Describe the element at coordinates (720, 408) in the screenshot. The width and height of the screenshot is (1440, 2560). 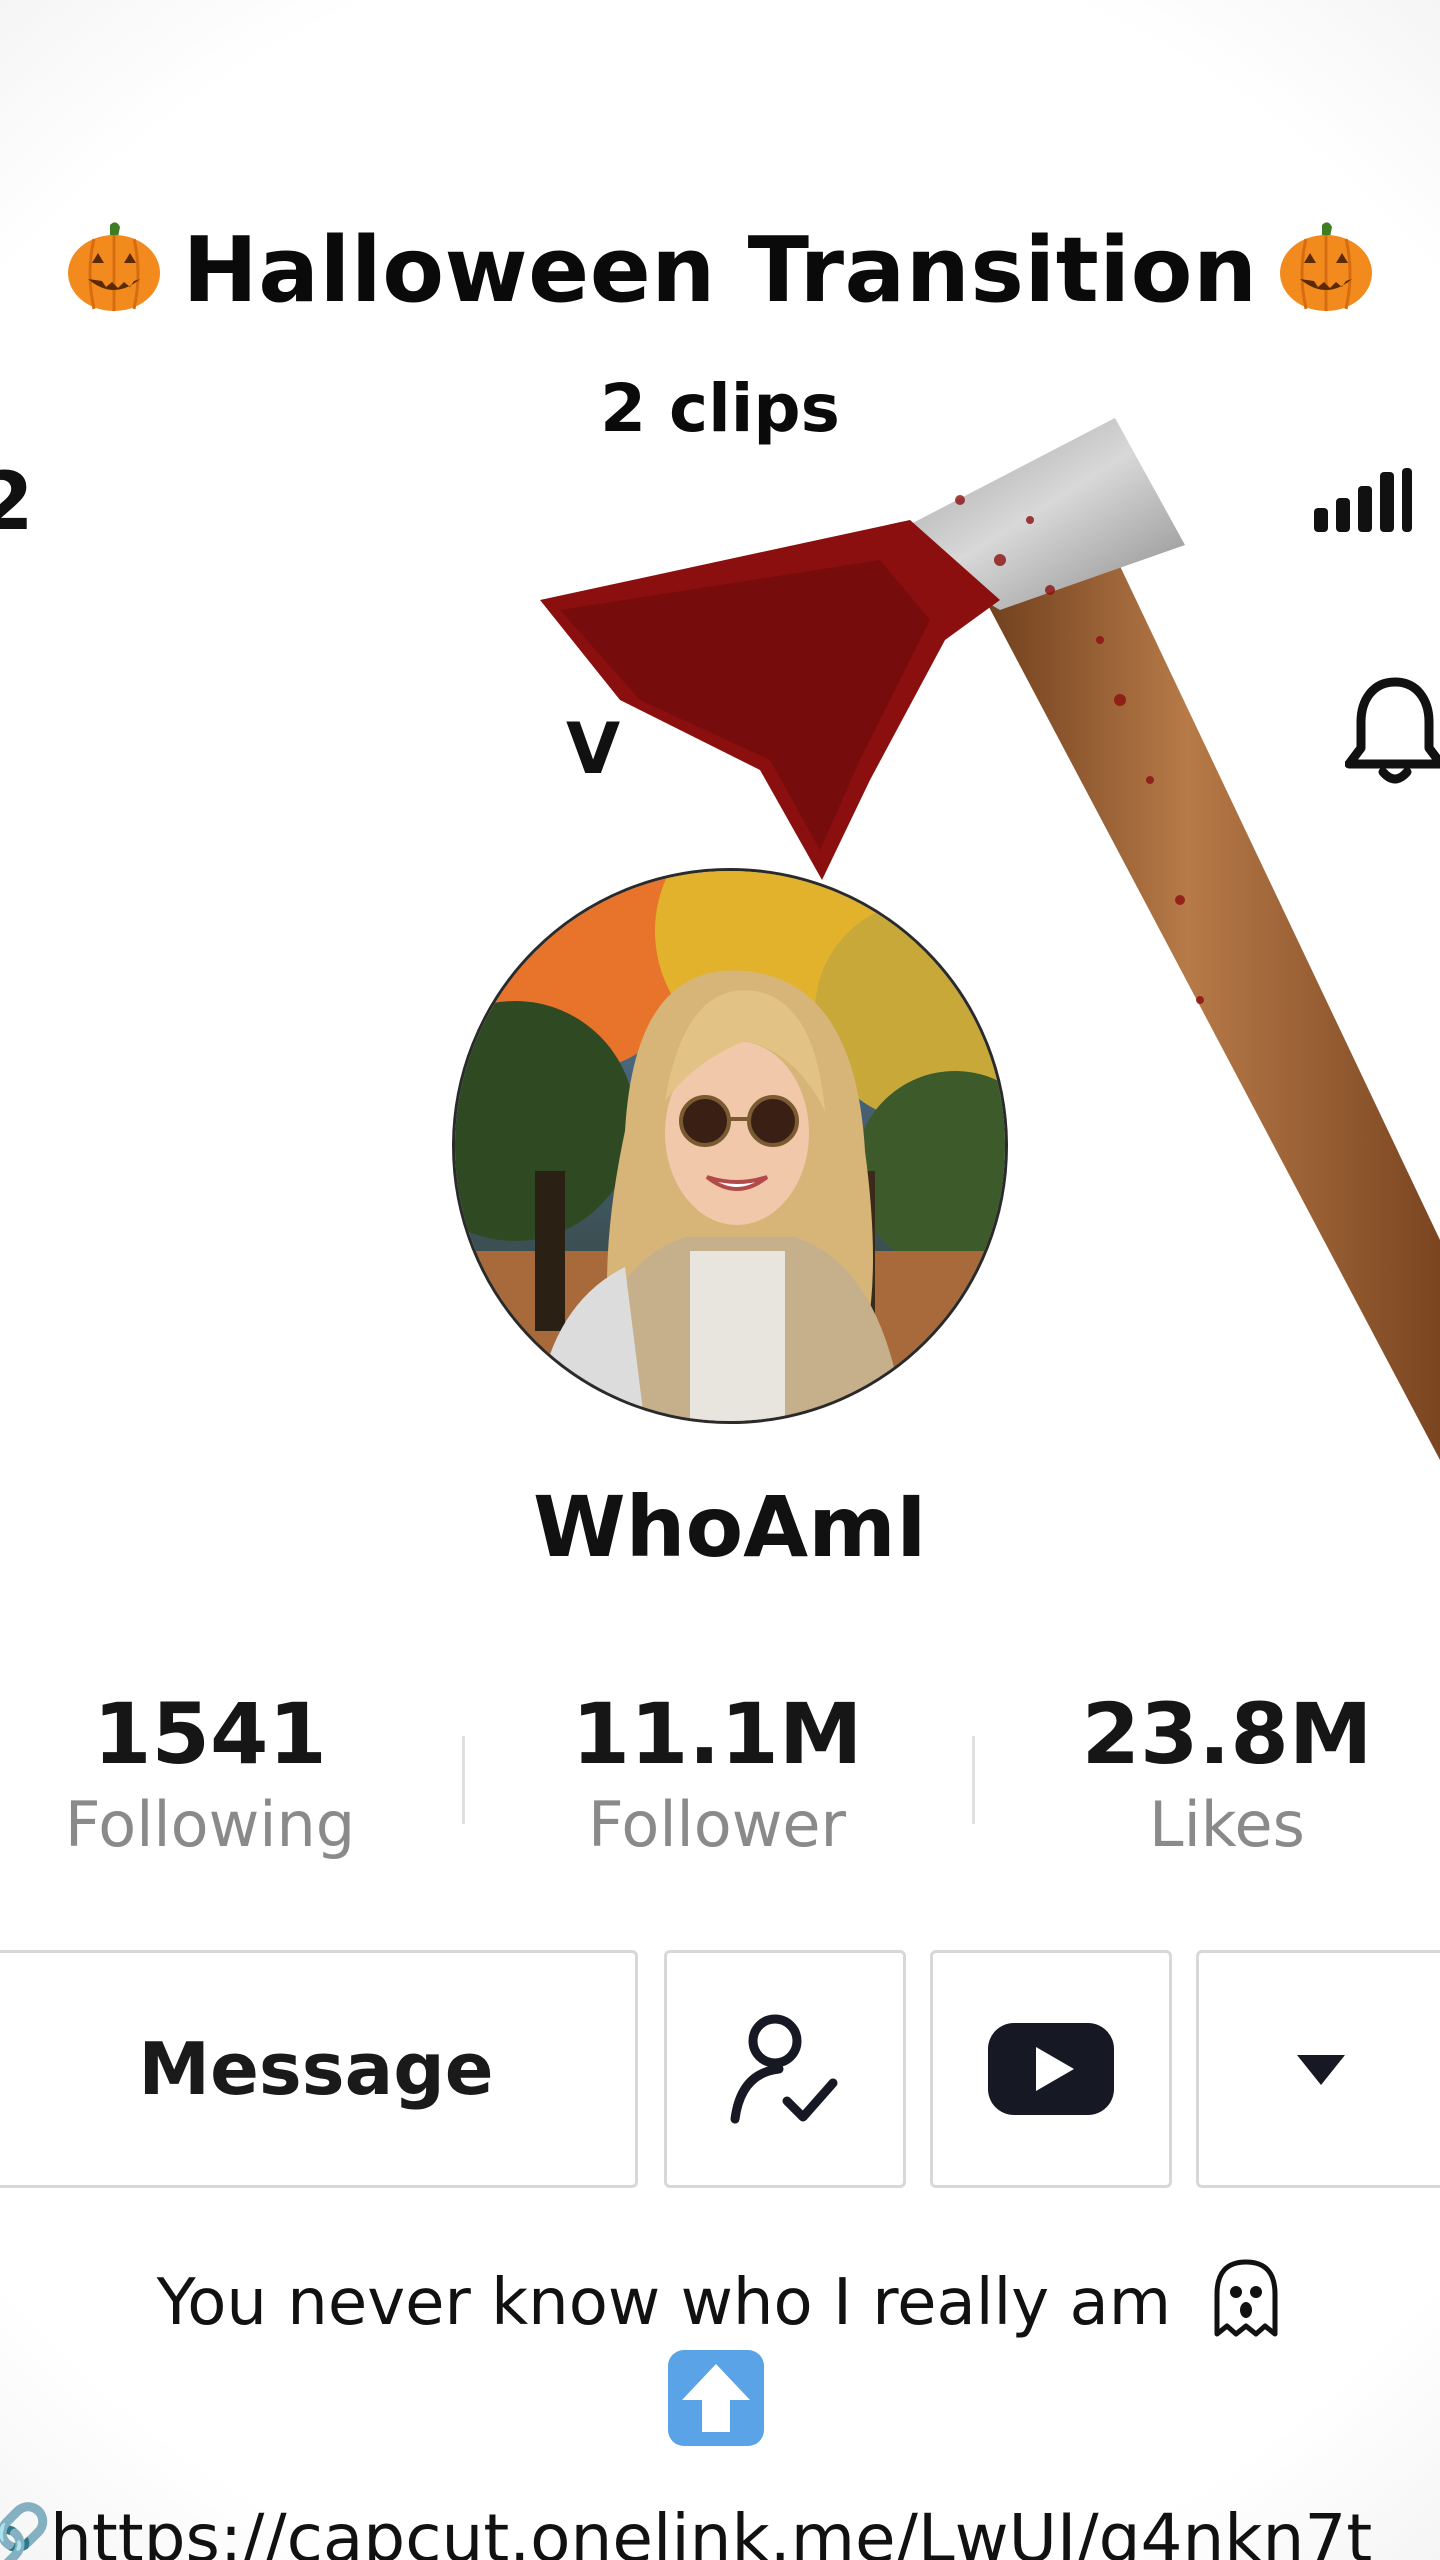
I see `clip-count: 2 clips` at that location.